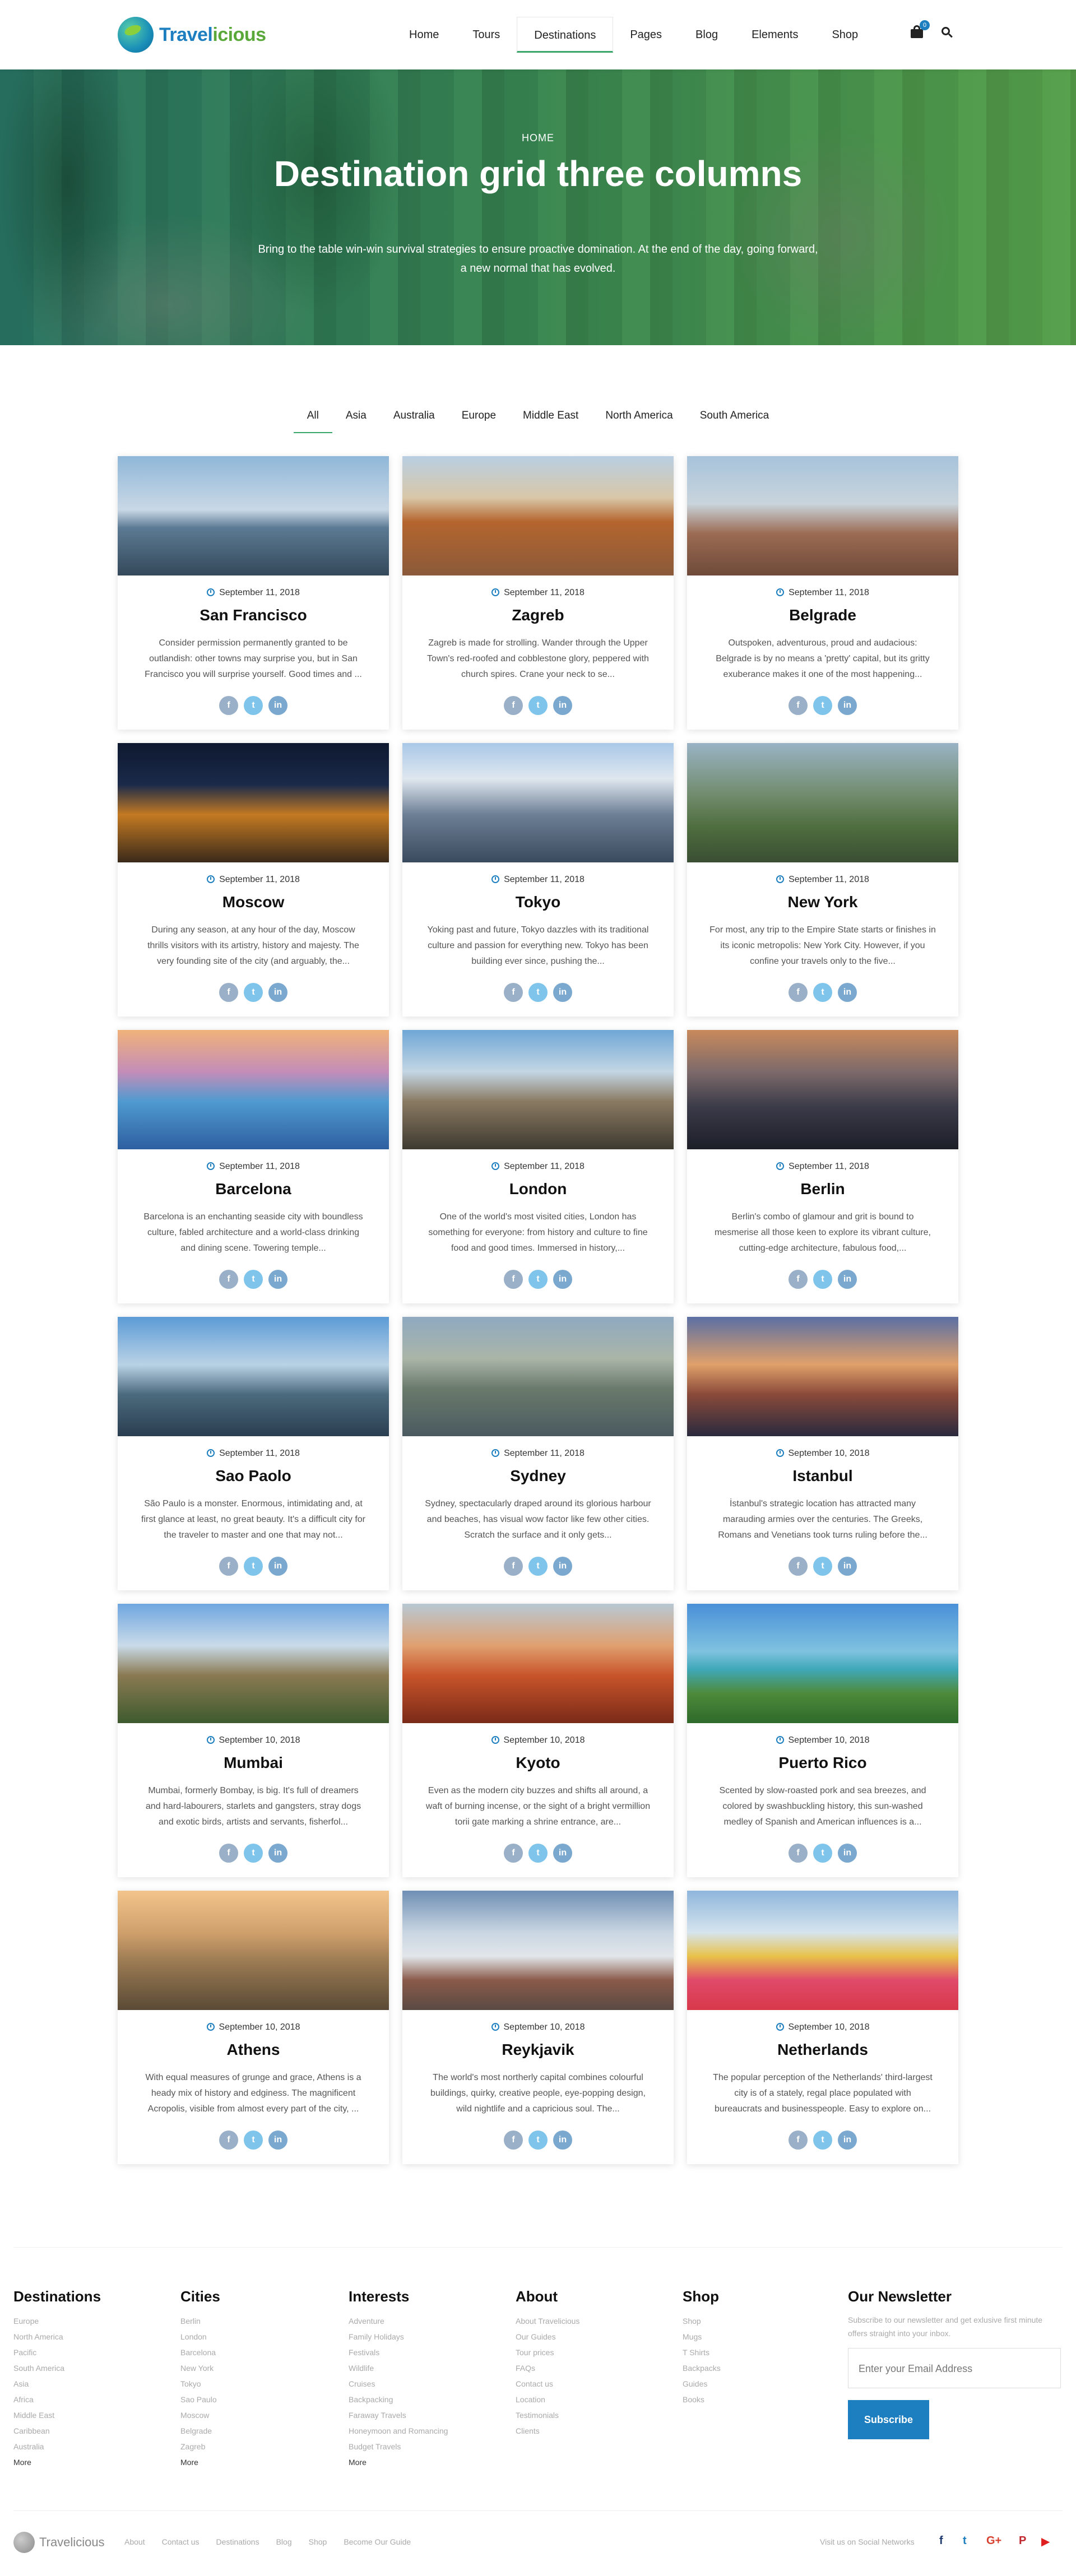  I want to click on card-title: Reykjavik, so click(538, 2050).